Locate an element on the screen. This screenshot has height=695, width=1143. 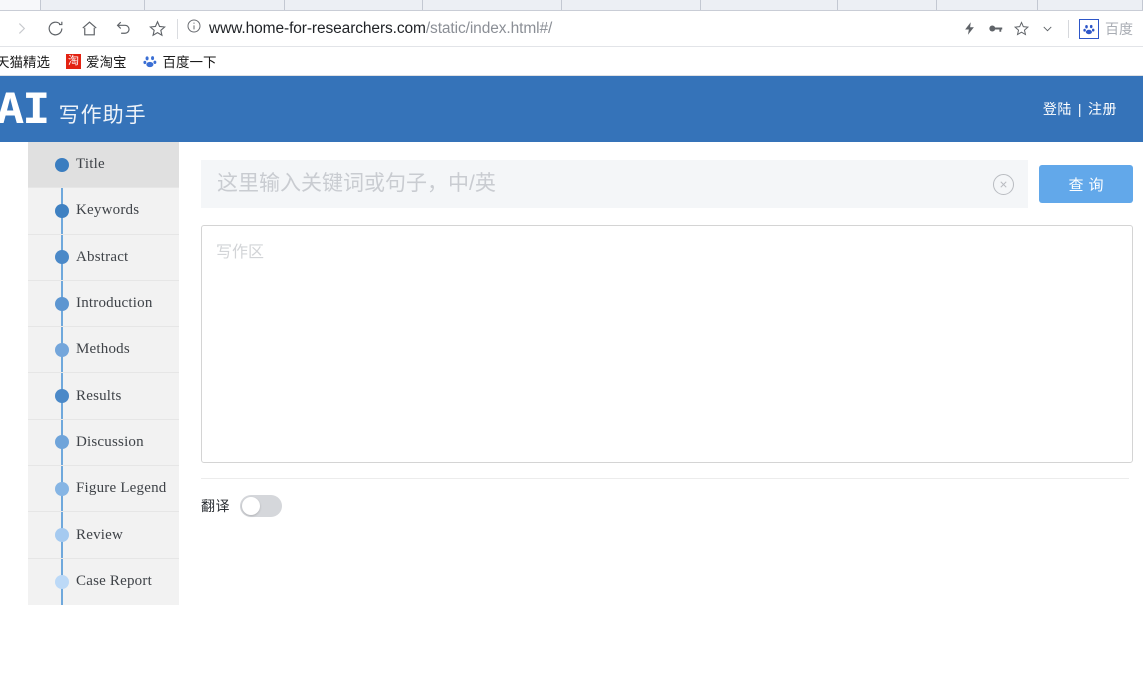
sidebar-item-methods: Methods is located at coordinates (103, 350).